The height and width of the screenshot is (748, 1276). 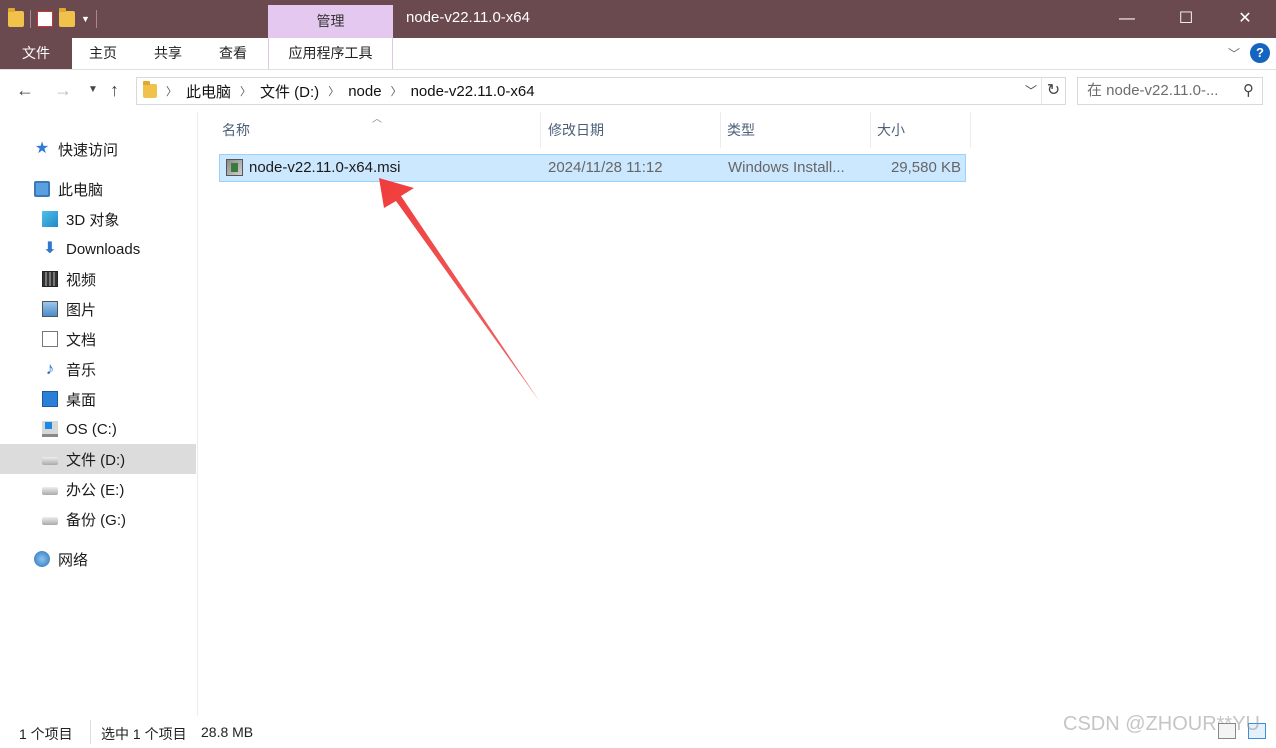 I want to click on sidebar-item-videos: 视频, so click(x=98, y=279).